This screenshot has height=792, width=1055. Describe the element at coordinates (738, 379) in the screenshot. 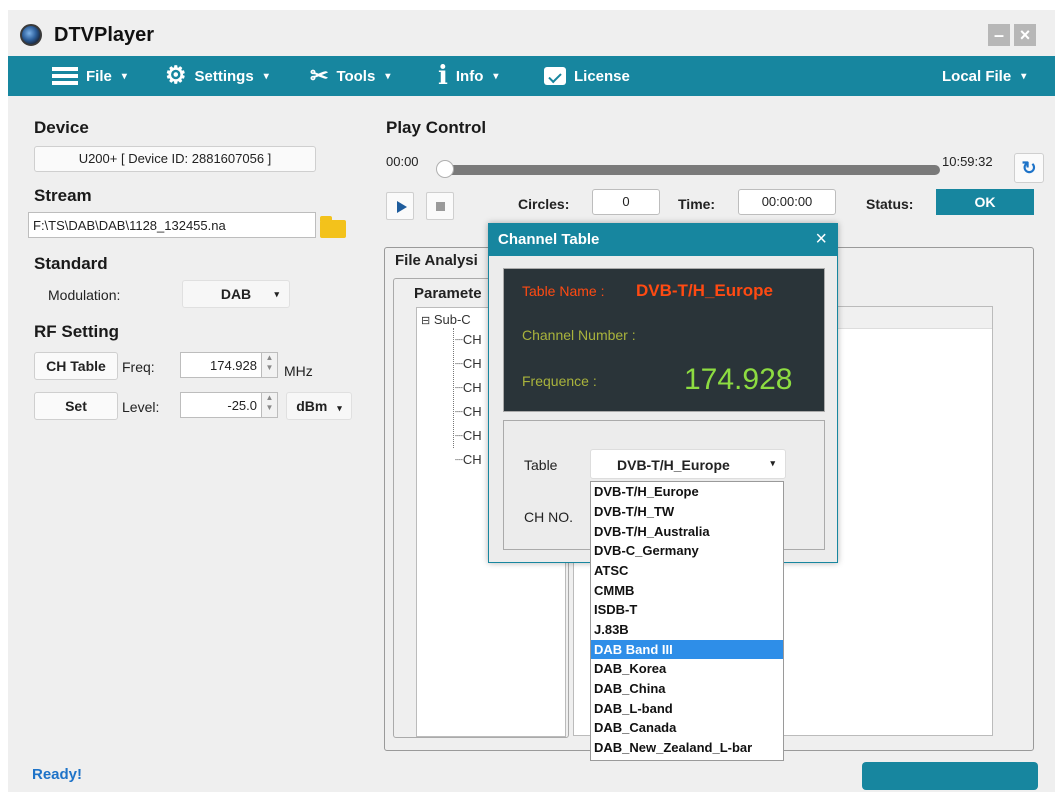

I see `frequence-value: 174.928` at that location.